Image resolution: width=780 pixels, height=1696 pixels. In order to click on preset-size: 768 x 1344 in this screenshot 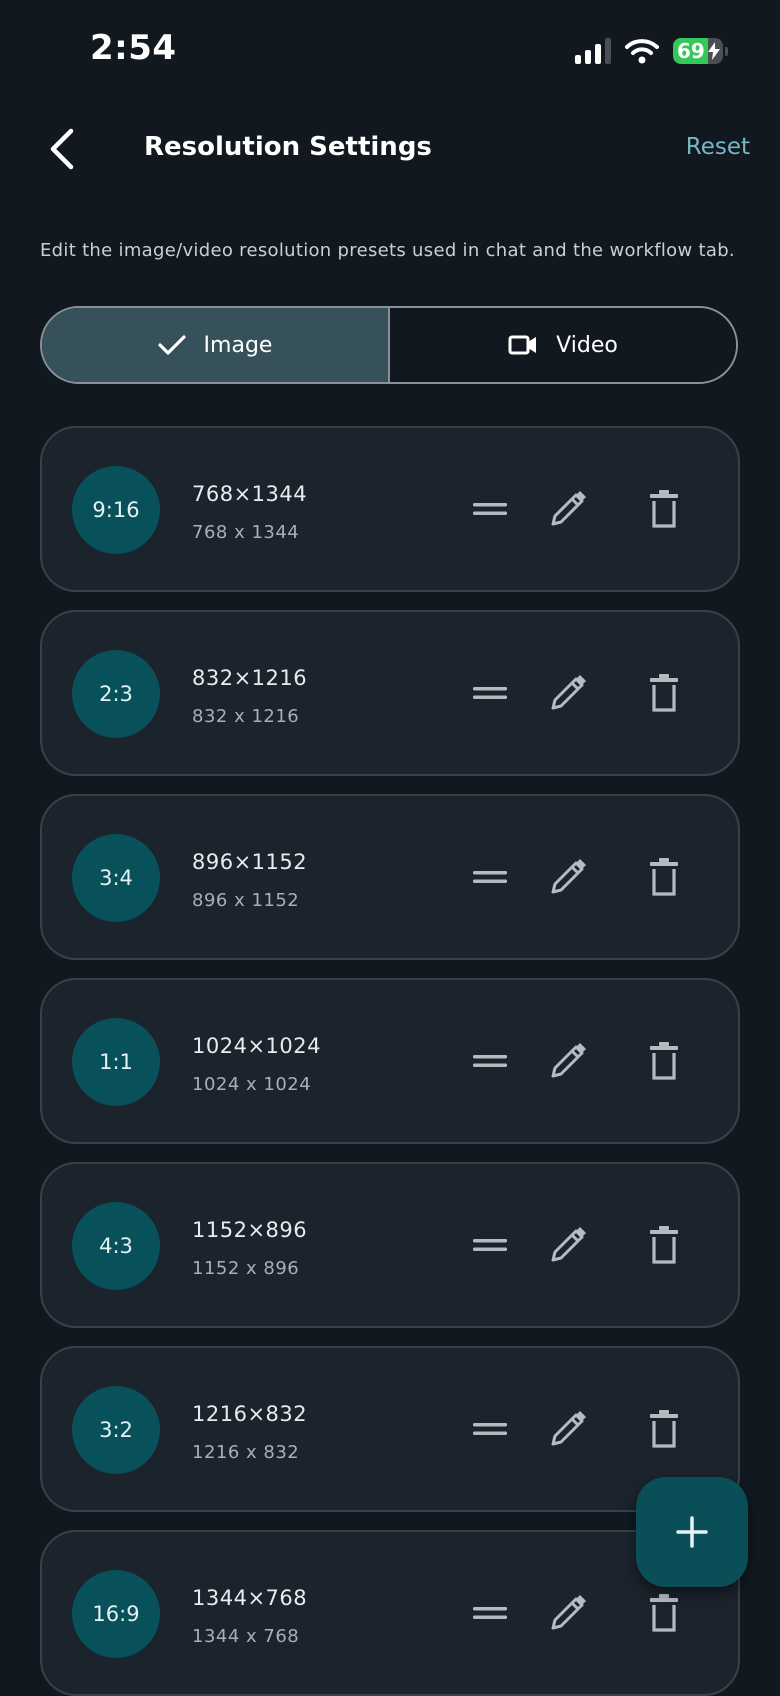, I will do `click(246, 532)`.